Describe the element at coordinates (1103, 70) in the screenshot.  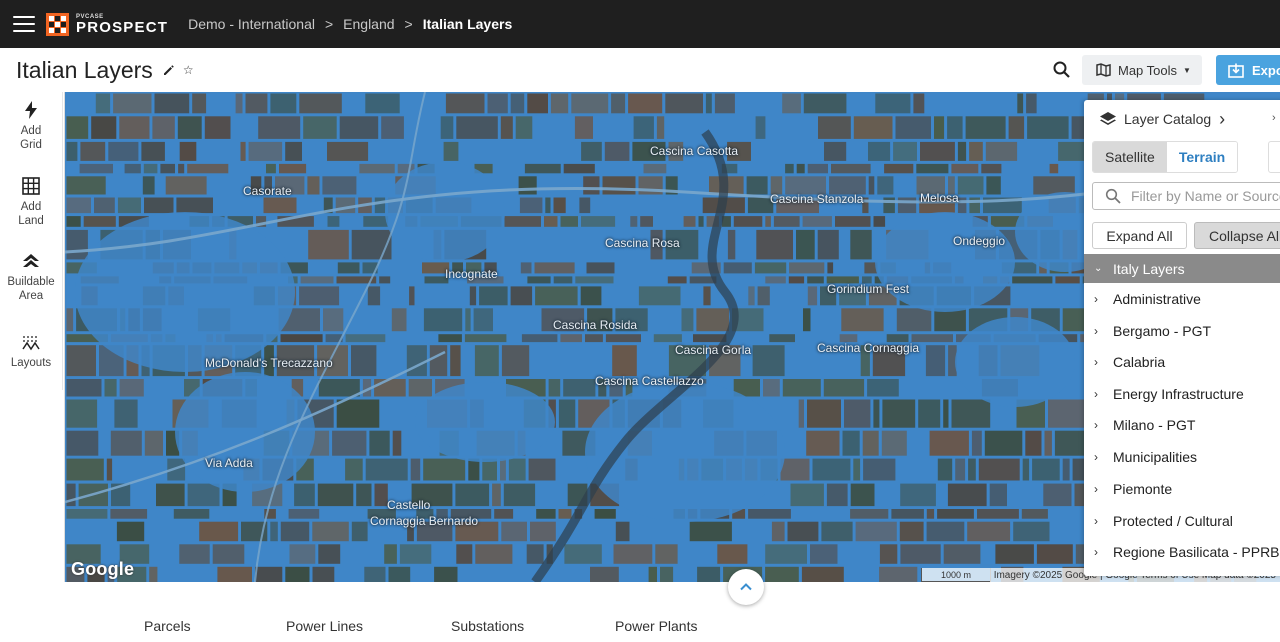
I see `map-icon` at that location.